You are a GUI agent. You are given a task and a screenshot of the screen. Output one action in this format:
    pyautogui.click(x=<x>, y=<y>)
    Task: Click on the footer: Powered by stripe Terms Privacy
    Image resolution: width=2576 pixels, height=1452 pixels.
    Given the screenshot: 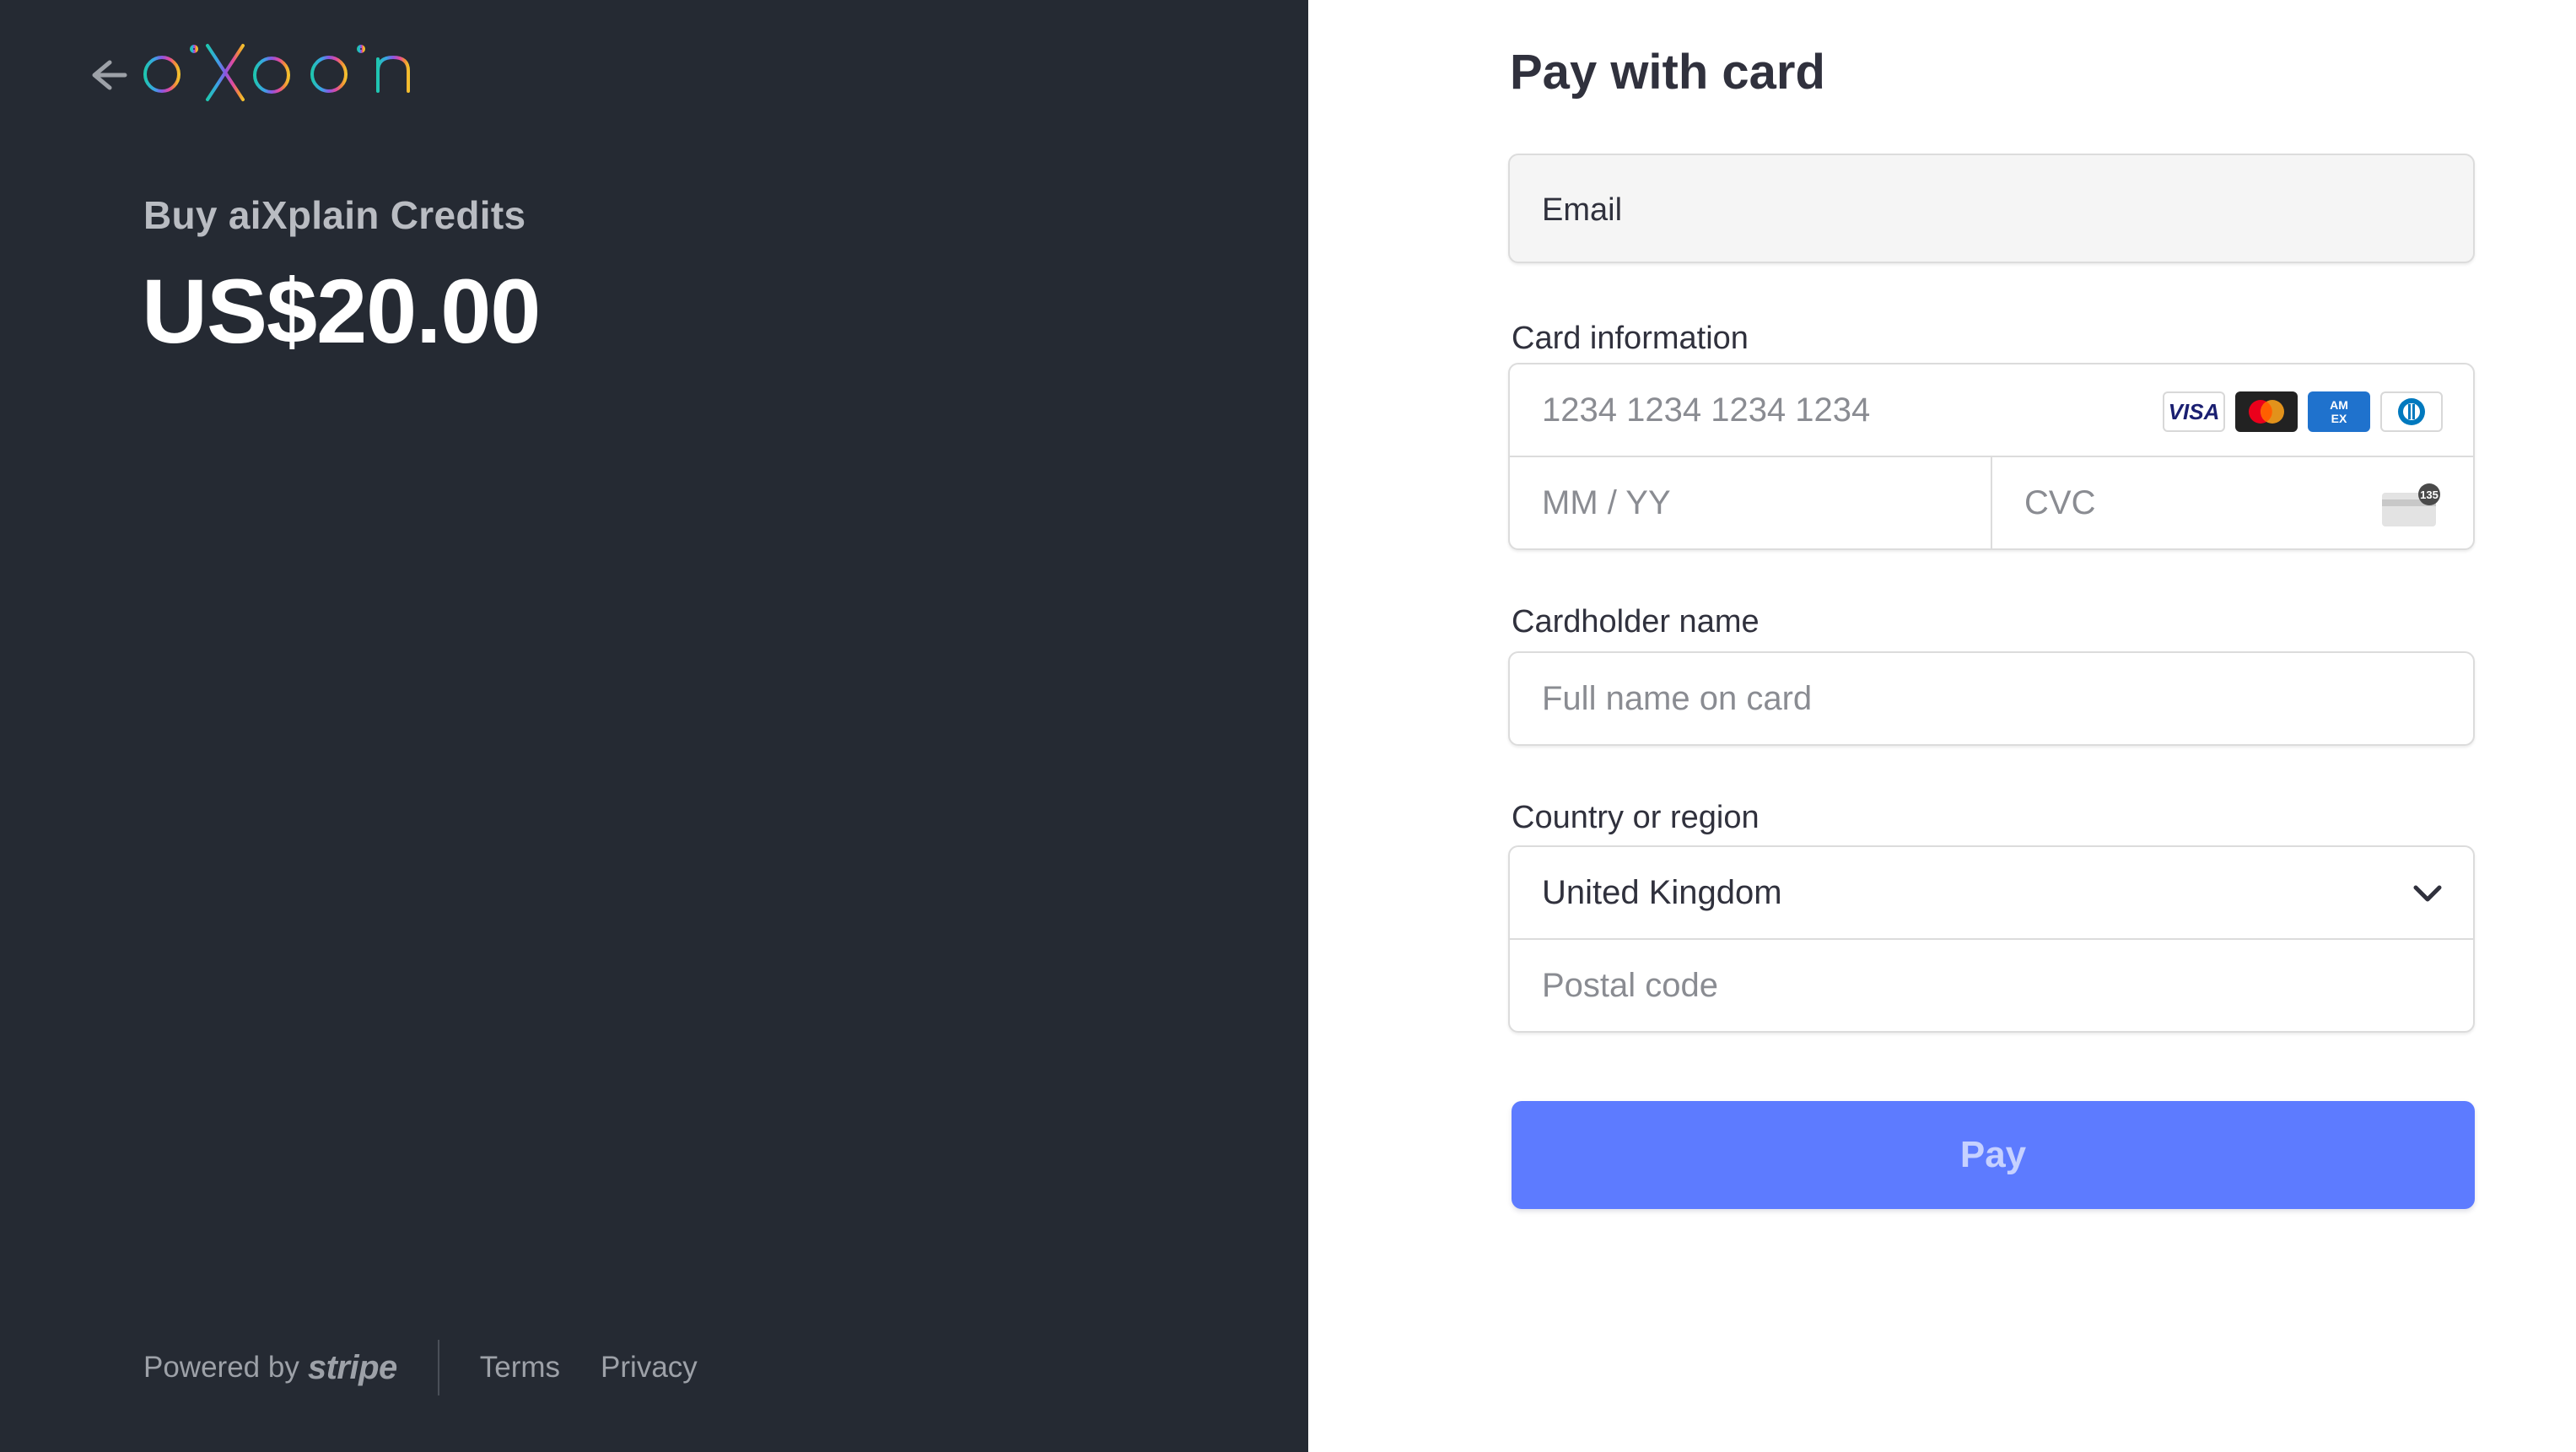 What is the action you would take?
    pyautogui.click(x=440, y=1367)
    